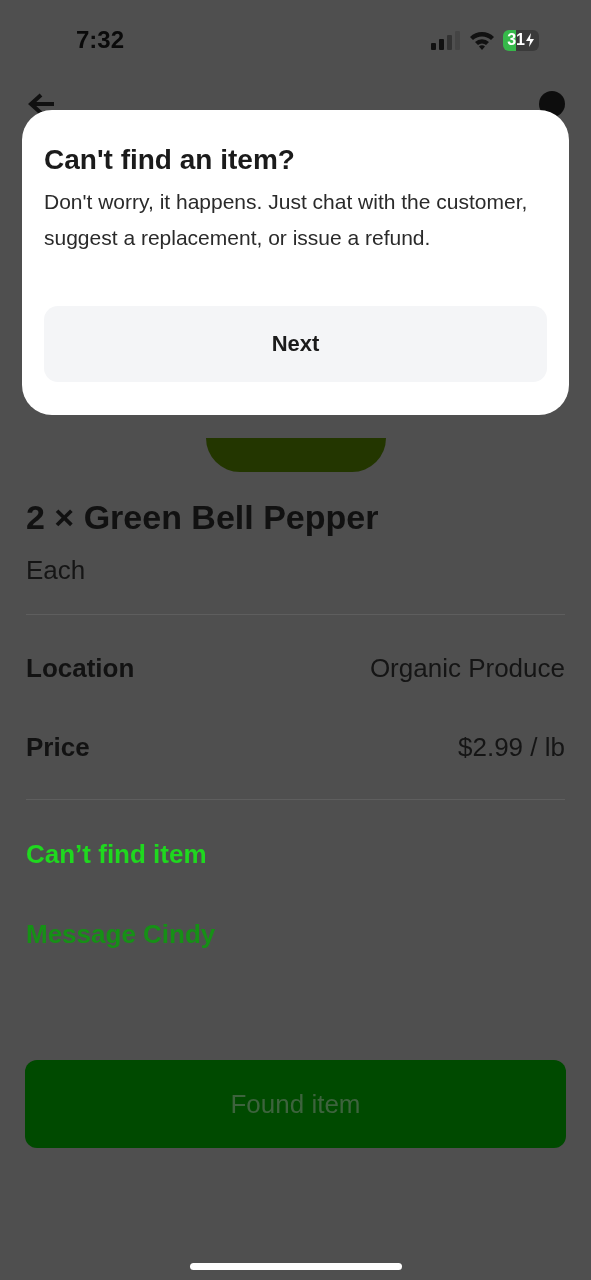 Image resolution: width=591 pixels, height=1280 pixels. I want to click on action-link: Can’t find item, so click(116, 854).